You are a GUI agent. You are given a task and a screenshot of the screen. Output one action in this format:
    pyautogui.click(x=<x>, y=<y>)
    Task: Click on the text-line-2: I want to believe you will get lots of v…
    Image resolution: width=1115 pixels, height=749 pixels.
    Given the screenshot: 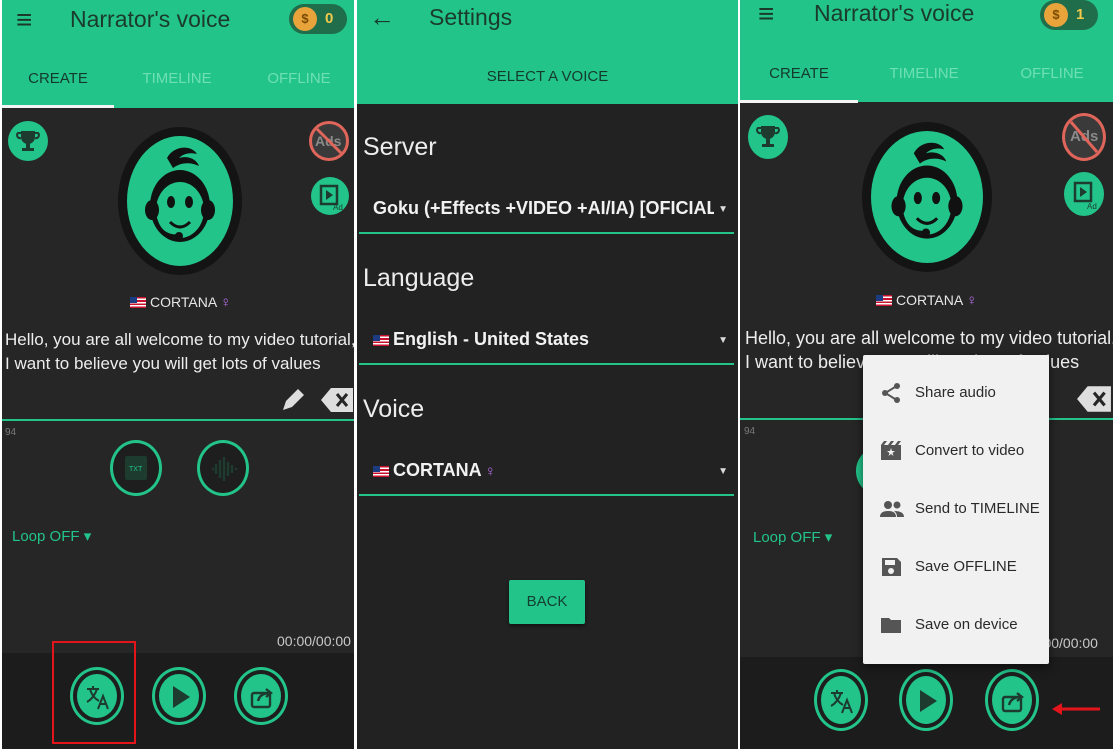 What is the action you would take?
    pyautogui.click(x=163, y=363)
    